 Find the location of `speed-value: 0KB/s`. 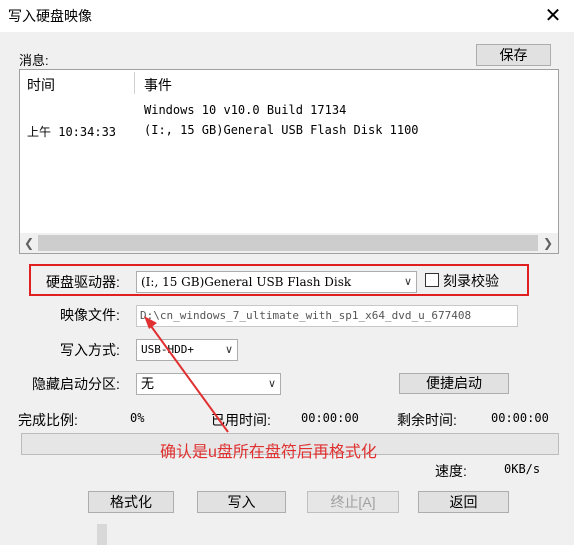

speed-value: 0KB/s is located at coordinates (522, 469).